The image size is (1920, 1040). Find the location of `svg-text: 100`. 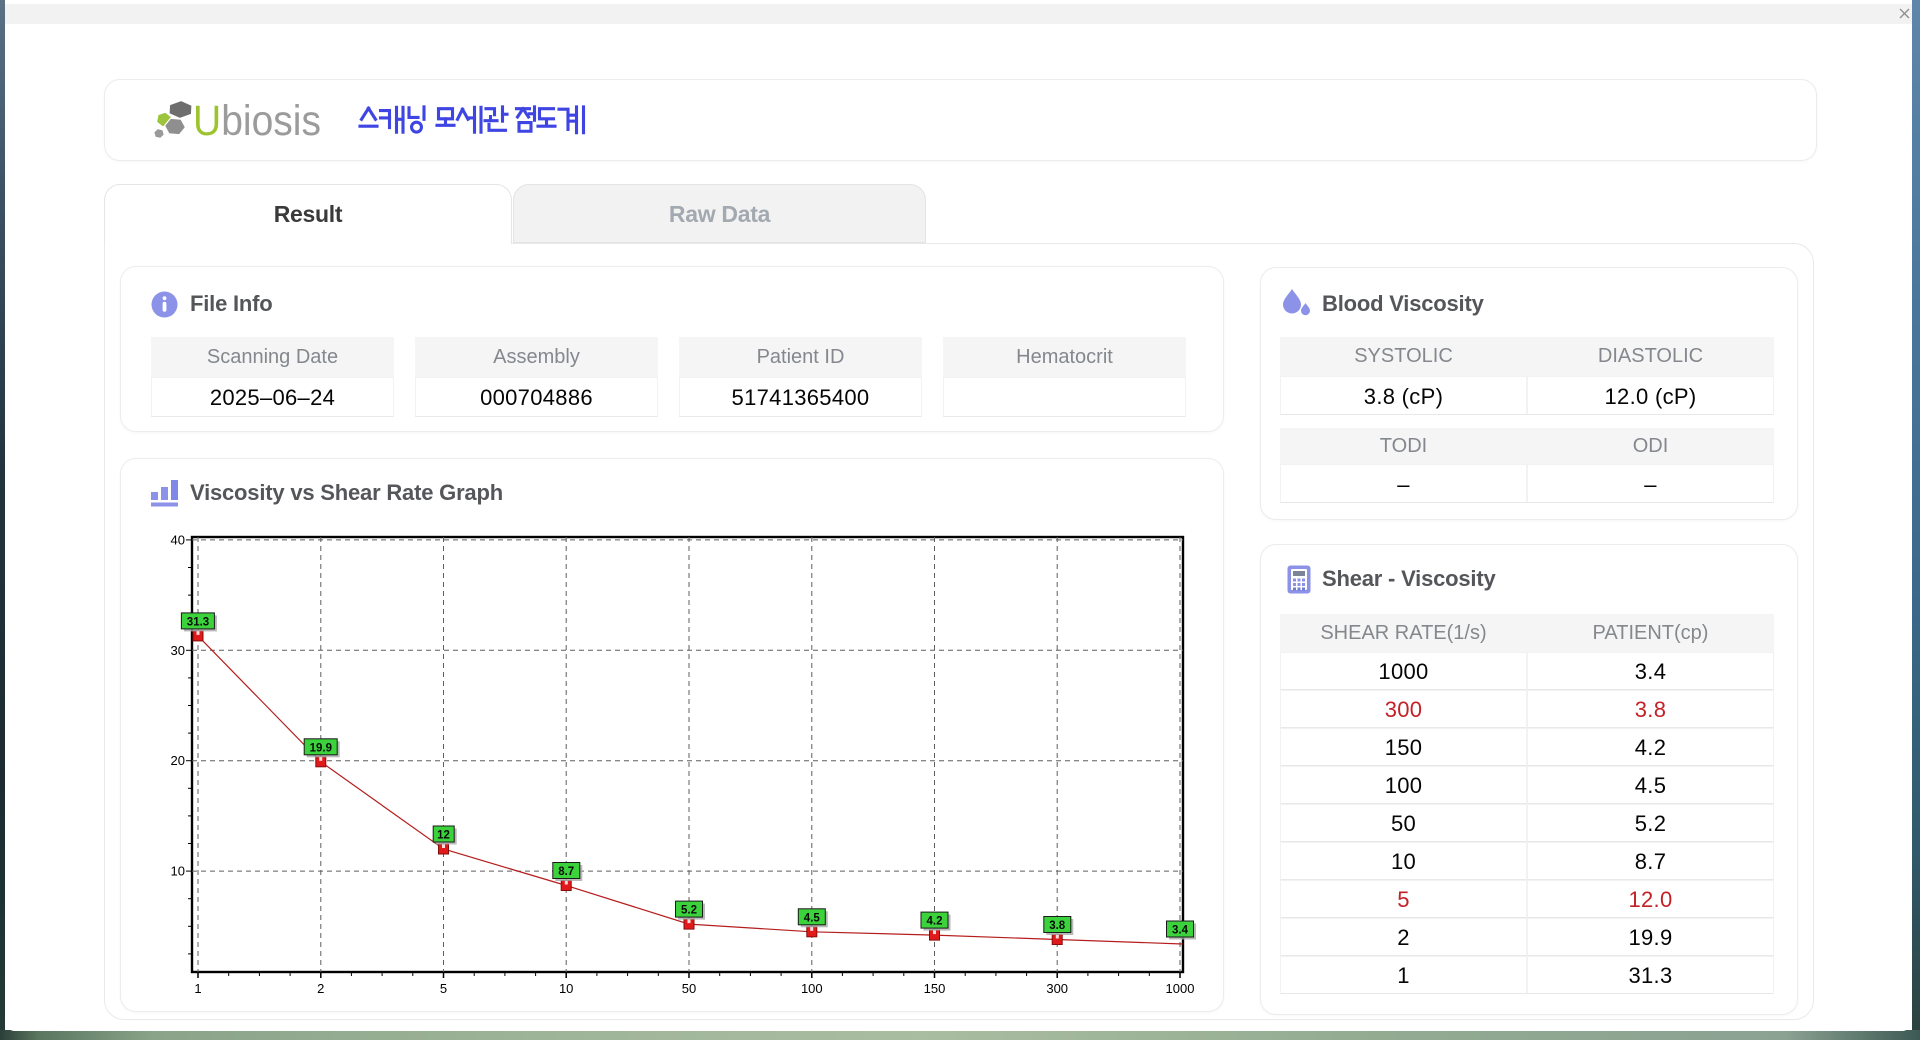

svg-text: 100 is located at coordinates (812, 988).